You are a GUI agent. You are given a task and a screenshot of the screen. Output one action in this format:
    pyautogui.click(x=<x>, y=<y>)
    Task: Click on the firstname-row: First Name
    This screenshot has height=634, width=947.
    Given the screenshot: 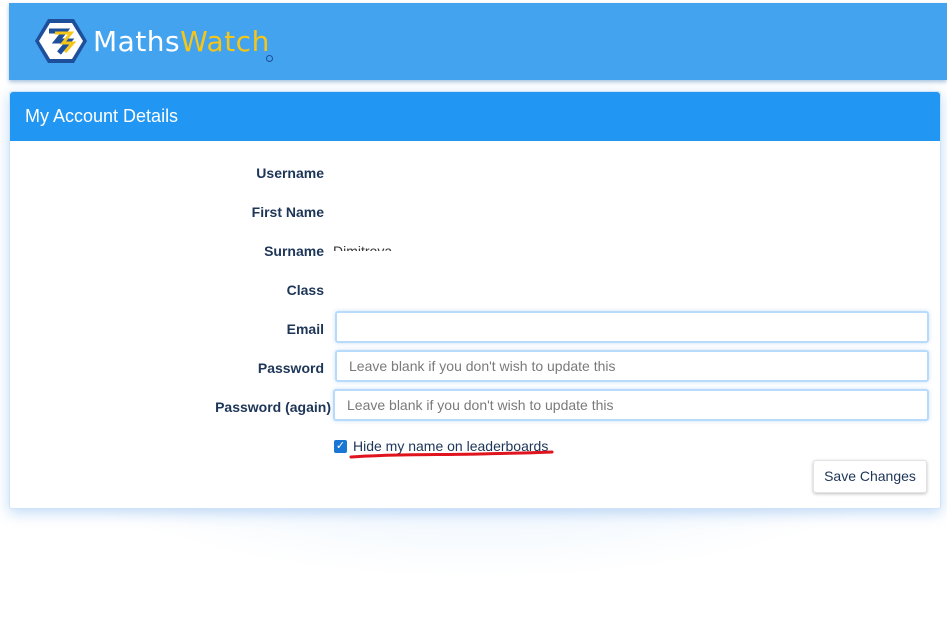 What is the action you would take?
    pyautogui.click(x=475, y=212)
    